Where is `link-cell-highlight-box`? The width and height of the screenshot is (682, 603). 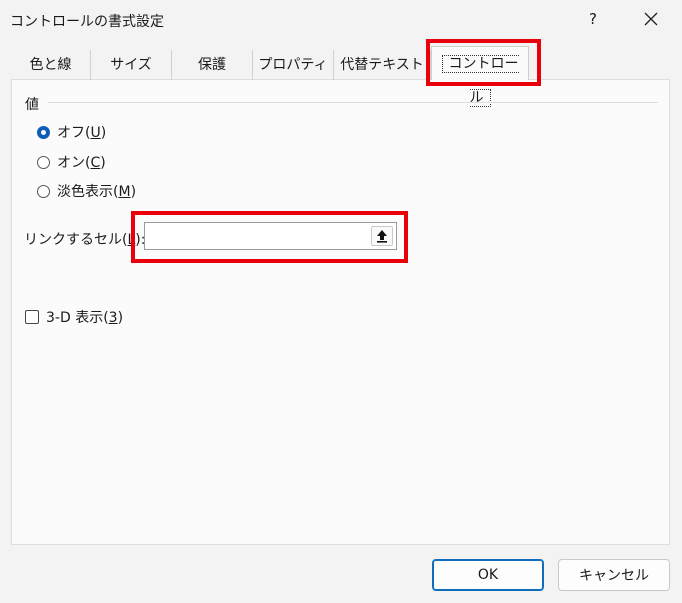 link-cell-highlight-box is located at coordinates (269, 237).